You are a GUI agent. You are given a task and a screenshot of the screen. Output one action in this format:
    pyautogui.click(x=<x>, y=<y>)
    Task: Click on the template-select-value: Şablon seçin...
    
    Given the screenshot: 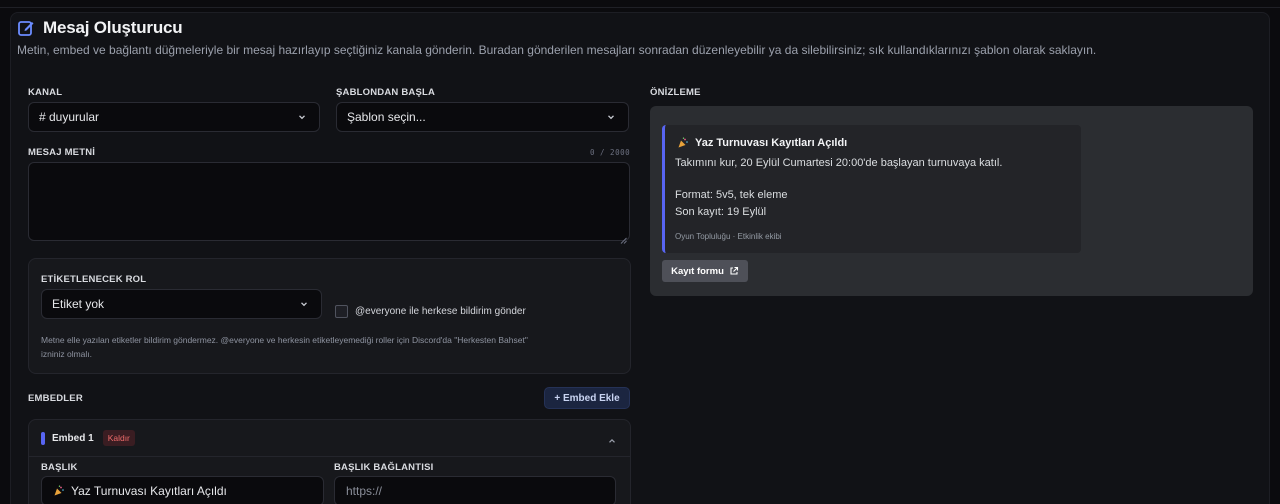 What is the action you would take?
    pyautogui.click(x=386, y=117)
    